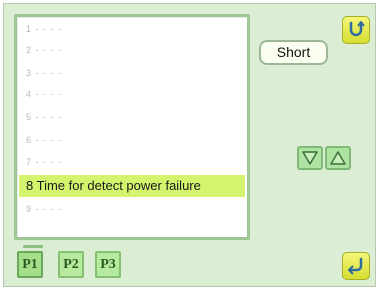 The image size is (381, 291). I want to click on tab-p3: P3, so click(108, 264).